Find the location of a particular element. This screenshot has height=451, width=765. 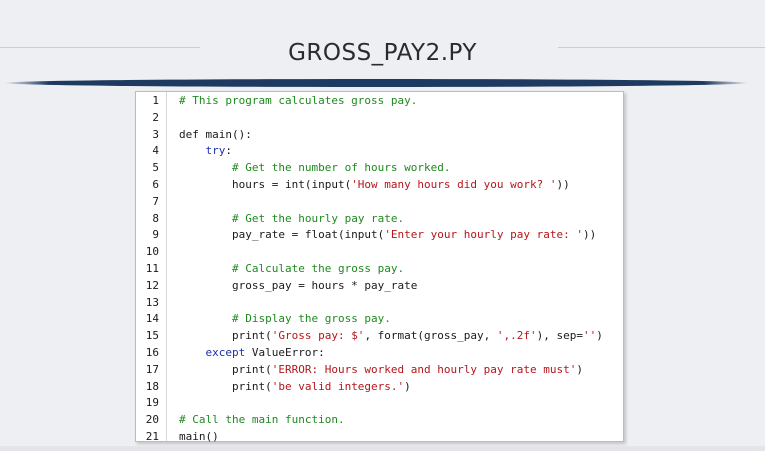

code-text: # Call the main function. is located at coordinates (262, 420).